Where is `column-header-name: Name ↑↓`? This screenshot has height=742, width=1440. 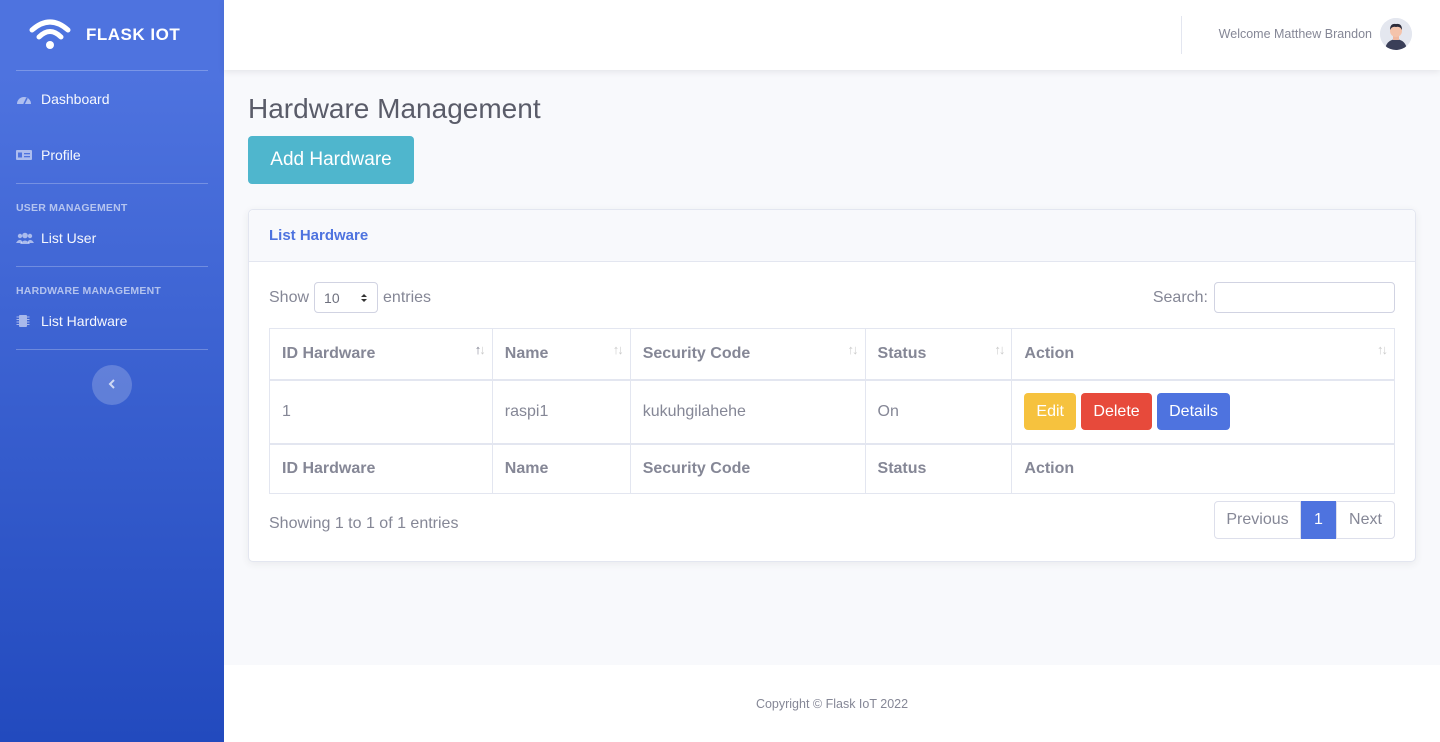 column-header-name: Name ↑↓ is located at coordinates (561, 354).